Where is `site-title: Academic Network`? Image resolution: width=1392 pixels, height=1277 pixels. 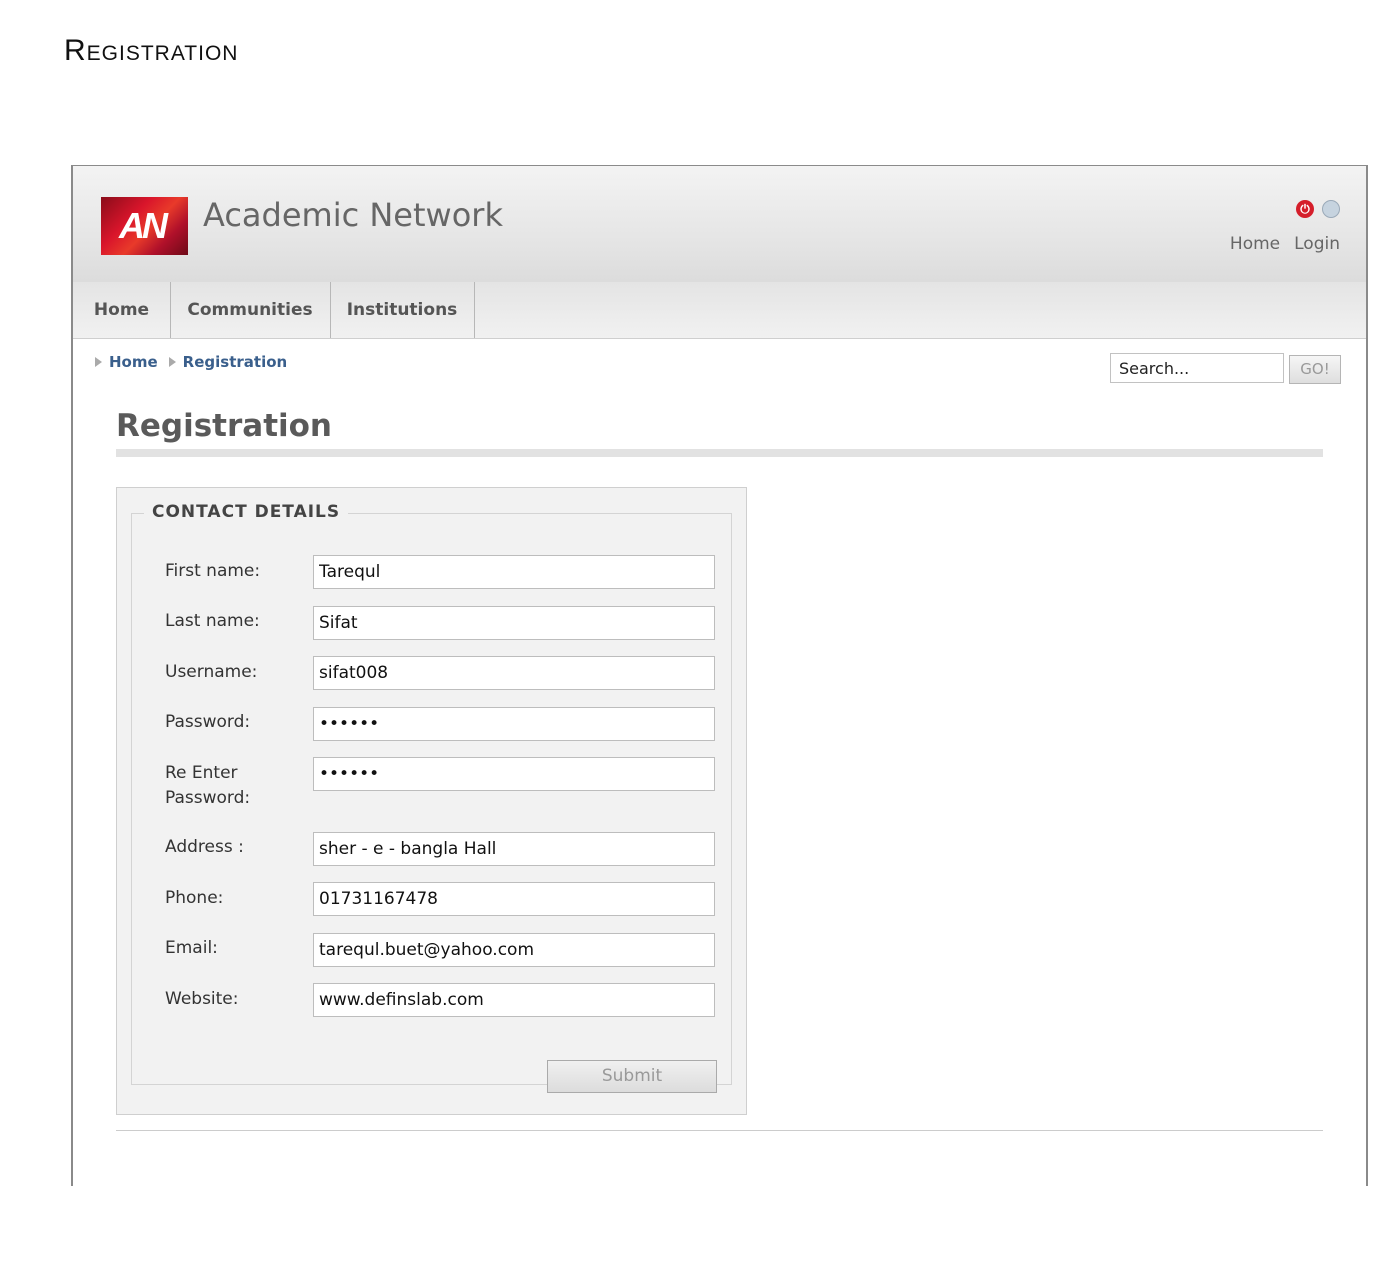 site-title: Academic Network is located at coordinates (353, 215).